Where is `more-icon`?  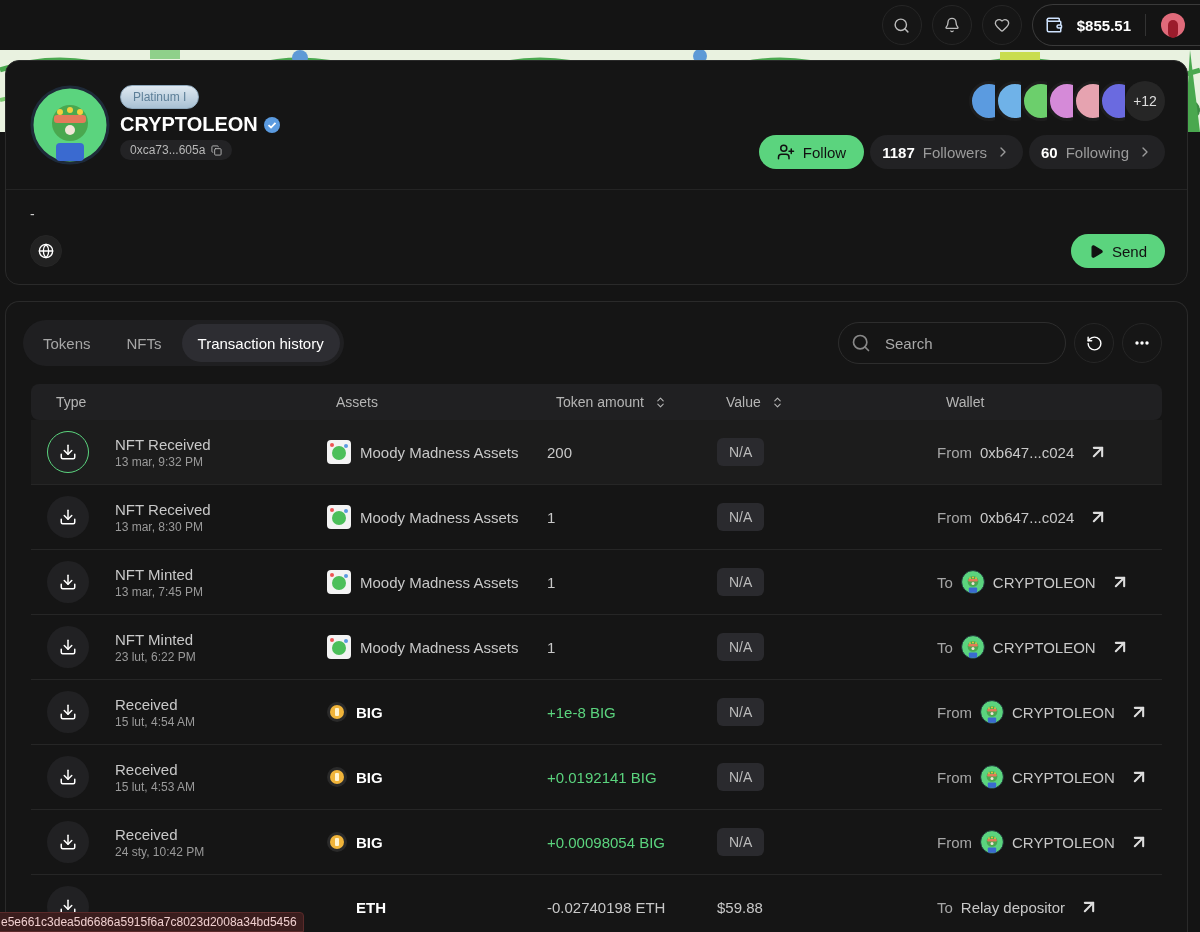 more-icon is located at coordinates (1142, 343).